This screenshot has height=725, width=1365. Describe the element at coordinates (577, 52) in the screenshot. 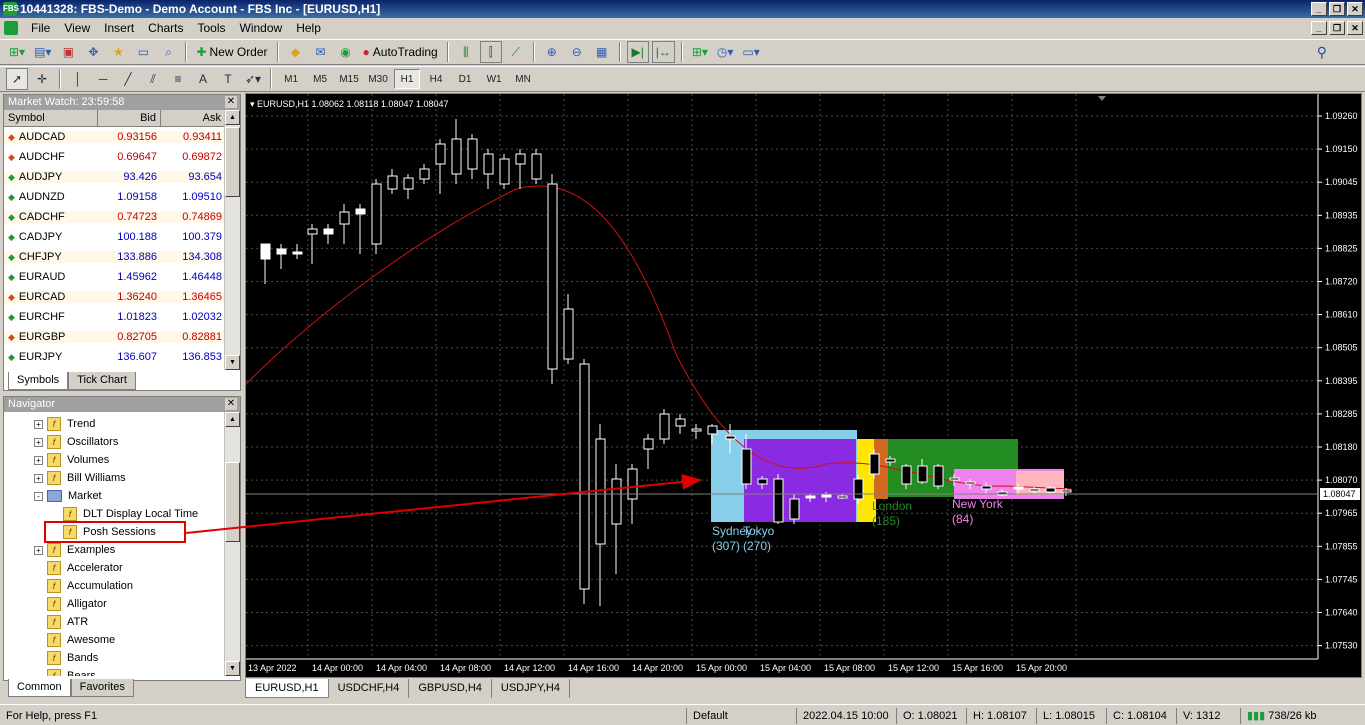

I see `zoom-out-icon: ⊖` at that location.